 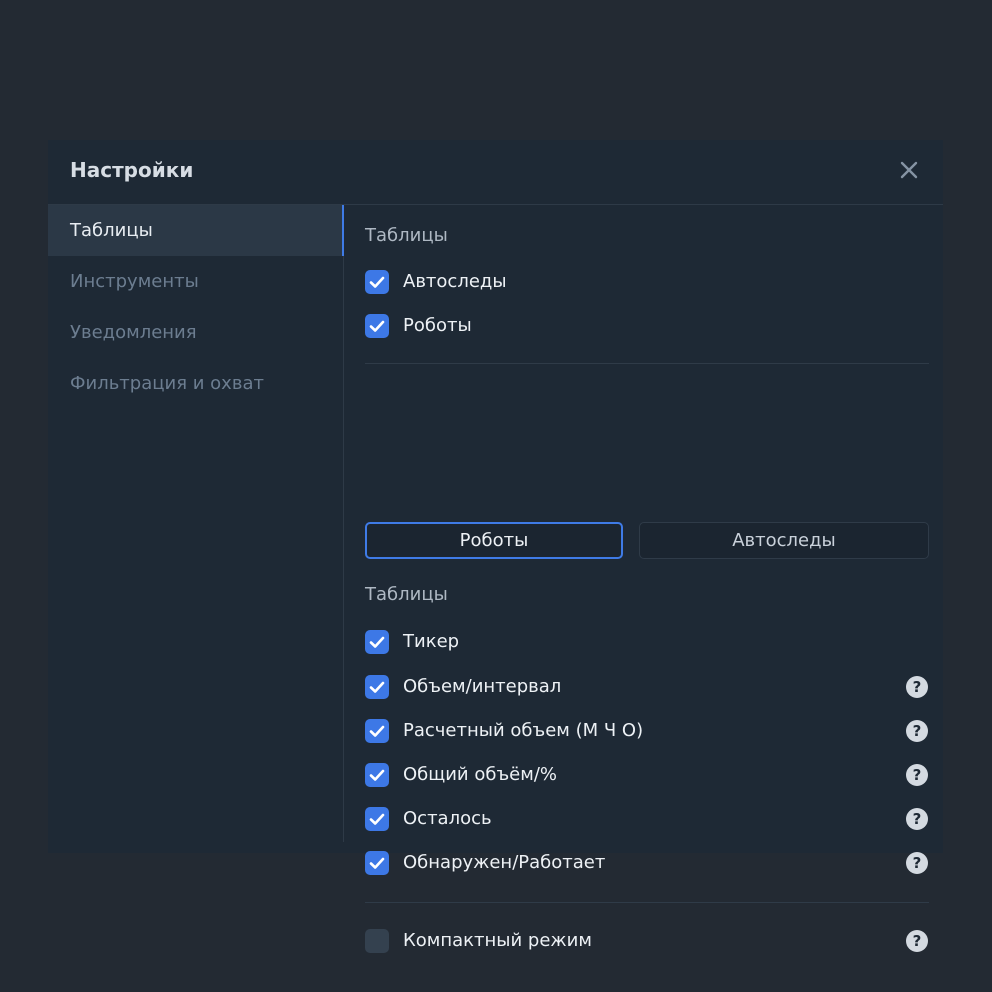 I want to click on autotrails-checkbox, so click(x=377, y=282).